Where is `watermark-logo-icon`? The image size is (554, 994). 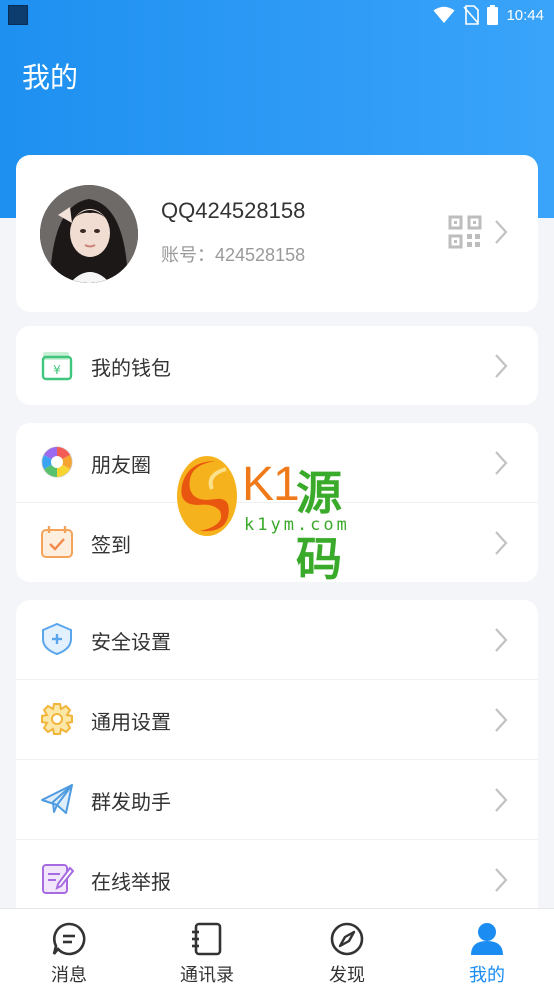
watermark-logo-icon is located at coordinates (207, 498).